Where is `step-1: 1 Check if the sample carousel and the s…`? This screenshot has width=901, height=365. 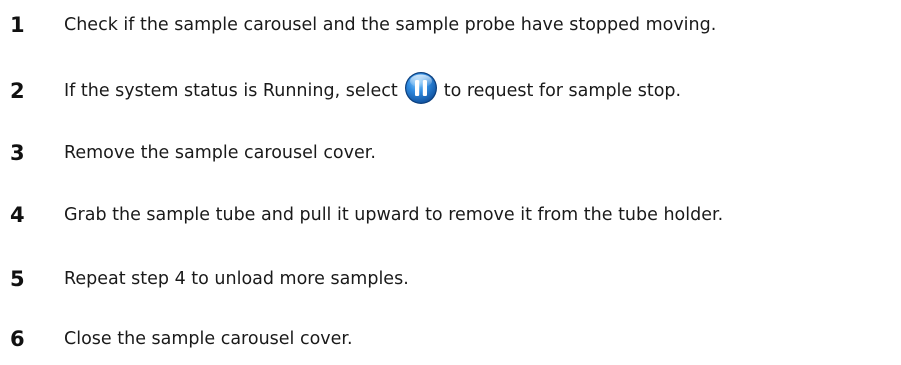
step-1: 1 Check if the sample carousel and the s… is located at coordinates (450, 25).